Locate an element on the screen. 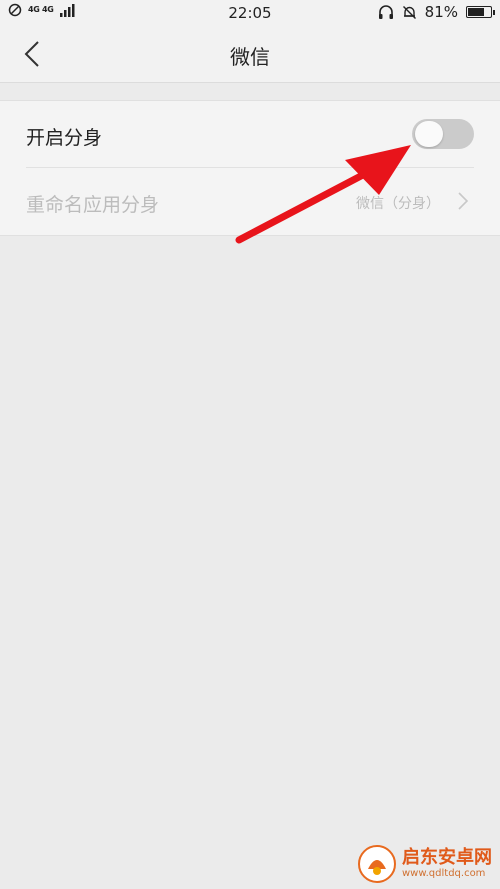 The height and width of the screenshot is (889, 500). bell-muted-icon is located at coordinates (409, 12).